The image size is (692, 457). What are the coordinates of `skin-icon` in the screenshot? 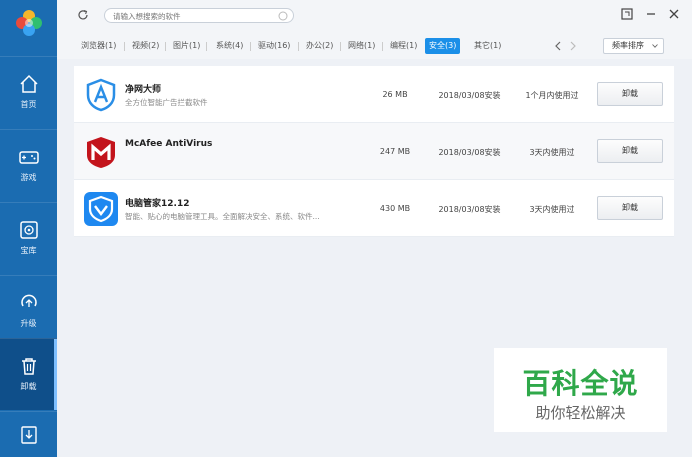 It's located at (627, 14).